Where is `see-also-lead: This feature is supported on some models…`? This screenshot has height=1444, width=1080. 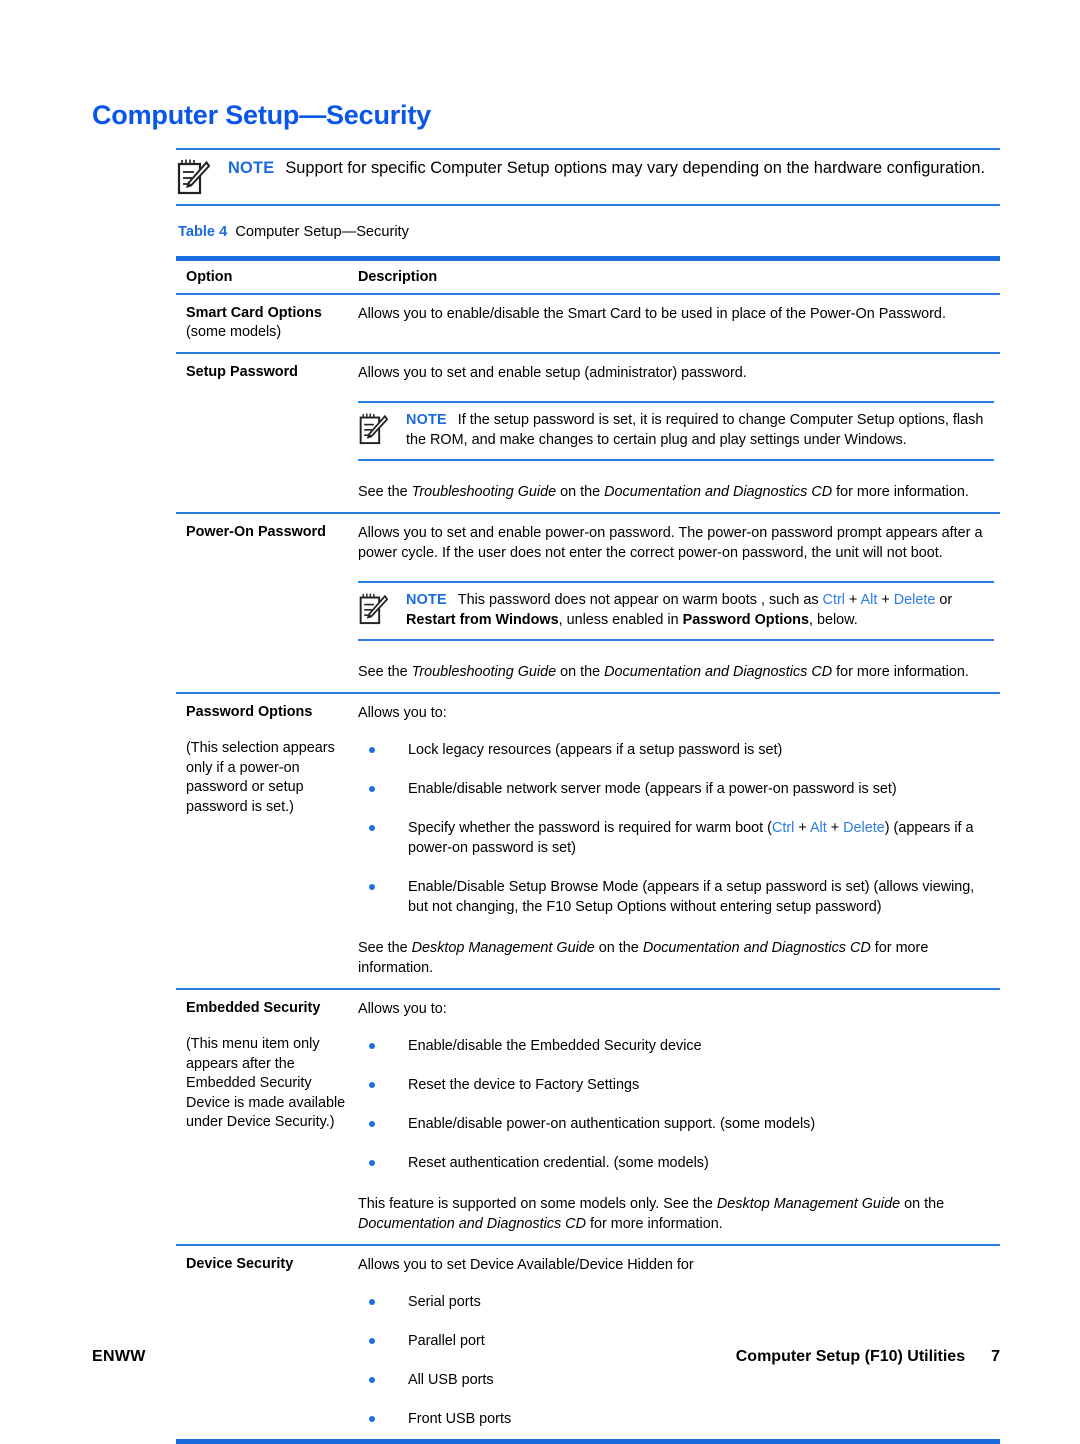 see-also-lead: This feature is supported on some models… is located at coordinates (537, 1204).